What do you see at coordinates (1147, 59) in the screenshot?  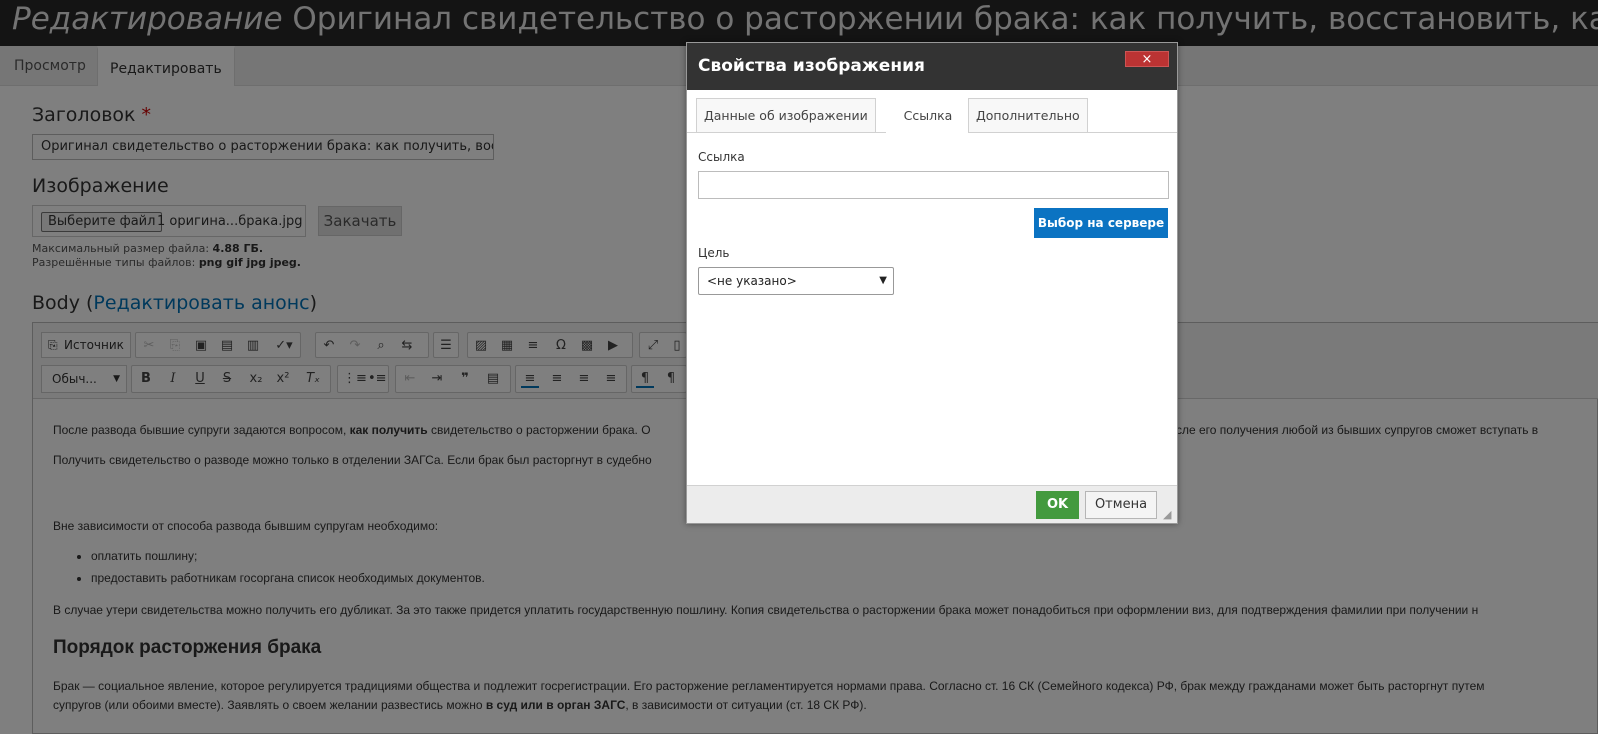 I see `close-icon: ×` at bounding box center [1147, 59].